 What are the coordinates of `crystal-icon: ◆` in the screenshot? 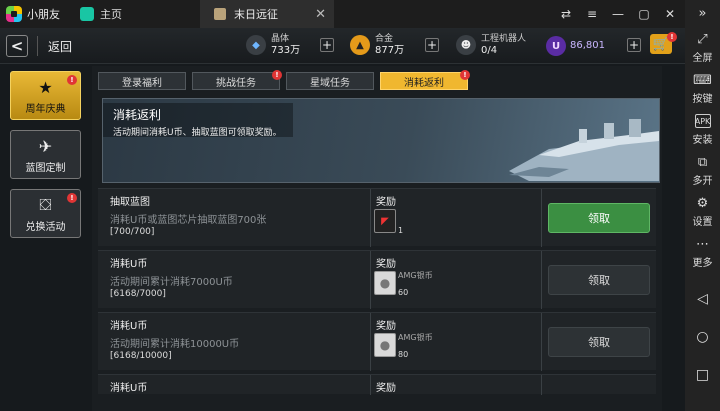 It's located at (256, 45).